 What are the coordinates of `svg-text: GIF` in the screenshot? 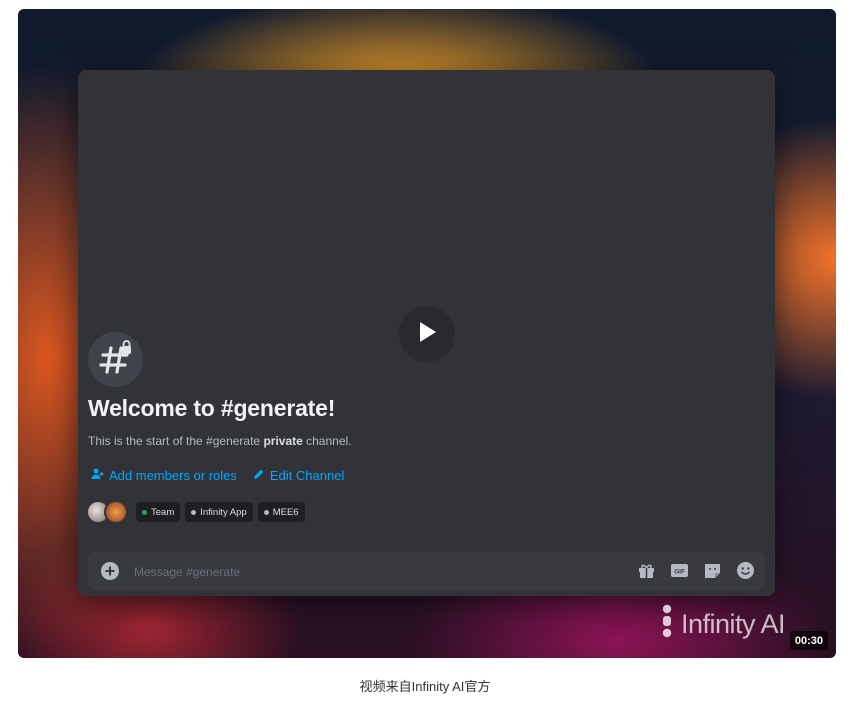 It's located at (679, 572).